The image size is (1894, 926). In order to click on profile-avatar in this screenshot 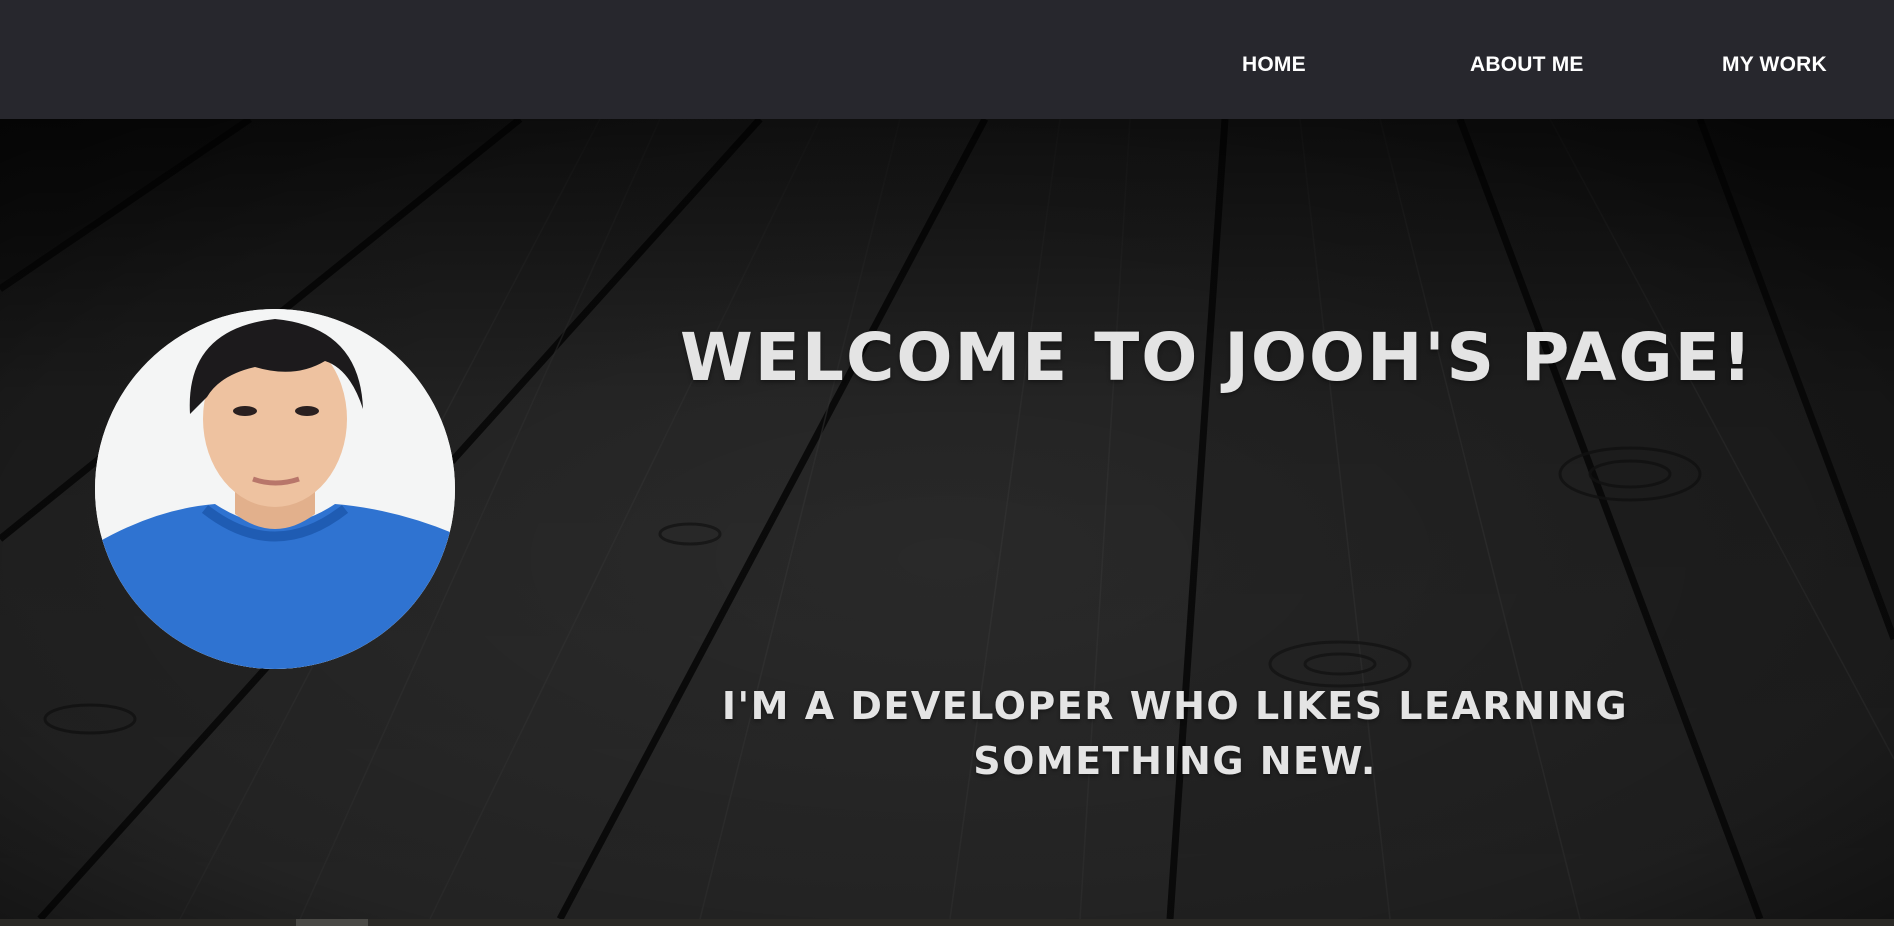, I will do `click(275, 489)`.